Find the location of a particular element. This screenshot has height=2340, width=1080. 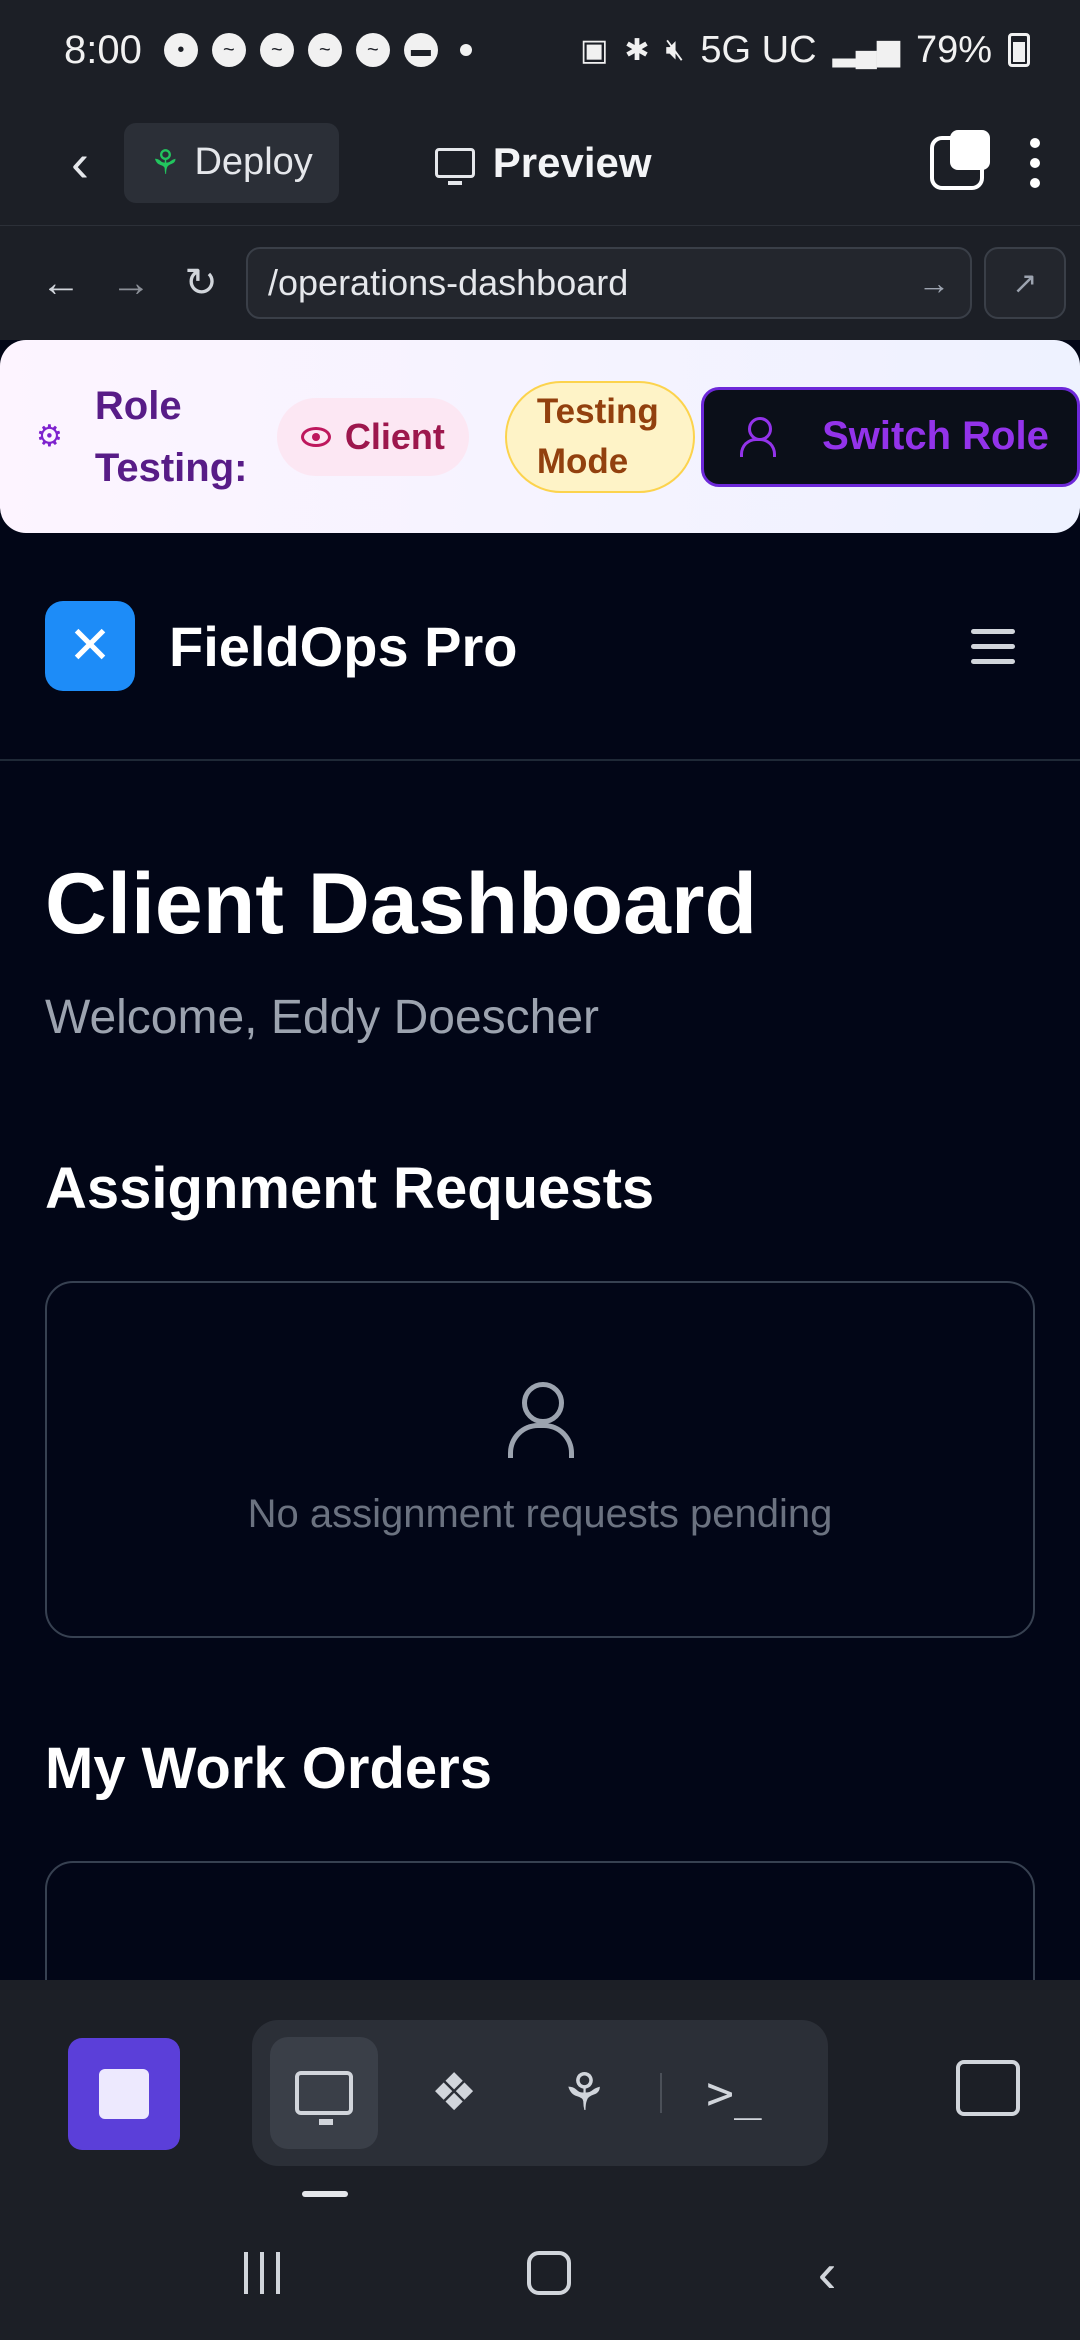

chevron-left-icon: ‹ is located at coordinates (80, 162).